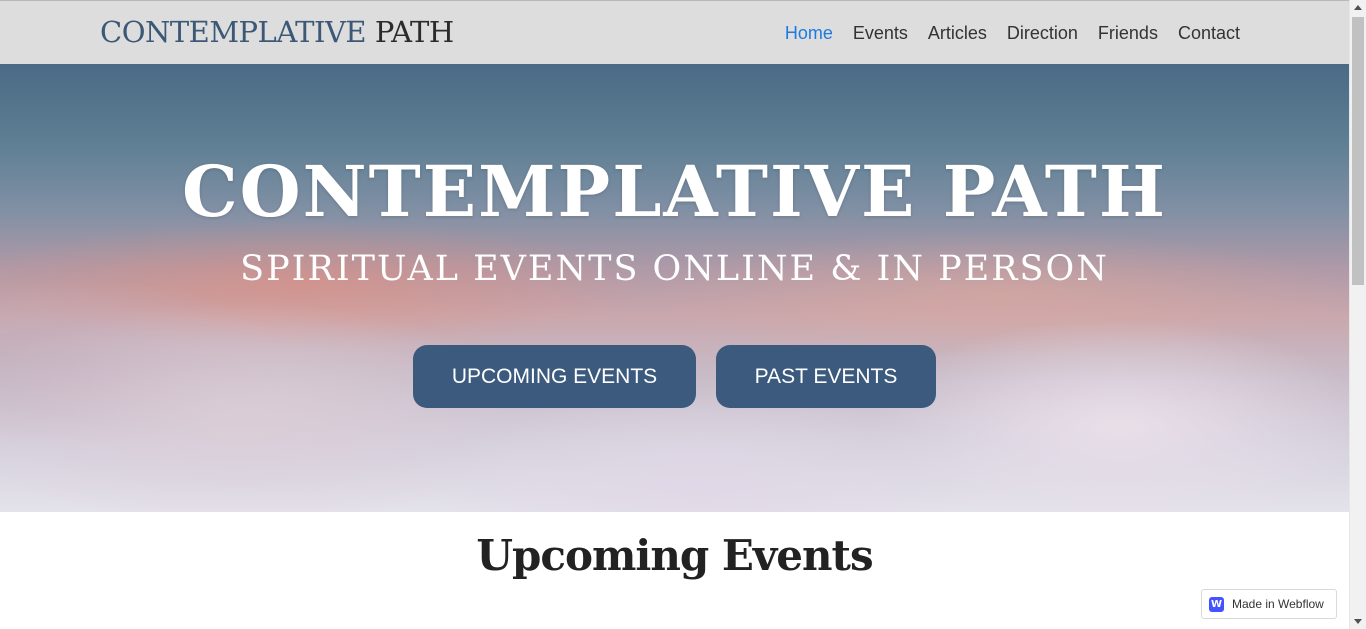 The height and width of the screenshot is (629, 1366). I want to click on nav-link-contact: Contact, so click(1209, 33).